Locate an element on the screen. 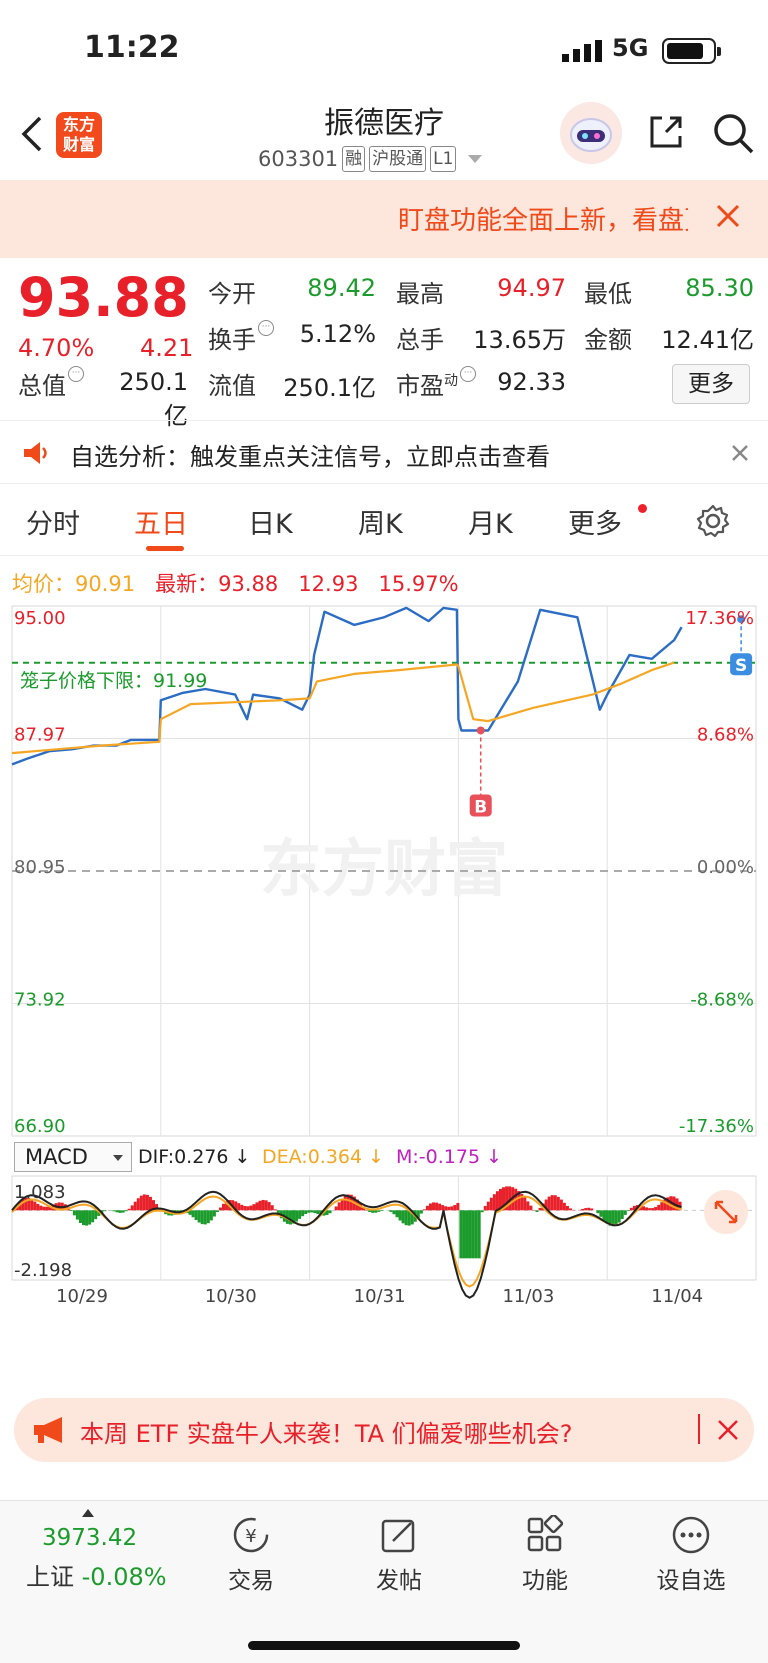  pe-label: 市盈动 ··· is located at coordinates (436, 383).